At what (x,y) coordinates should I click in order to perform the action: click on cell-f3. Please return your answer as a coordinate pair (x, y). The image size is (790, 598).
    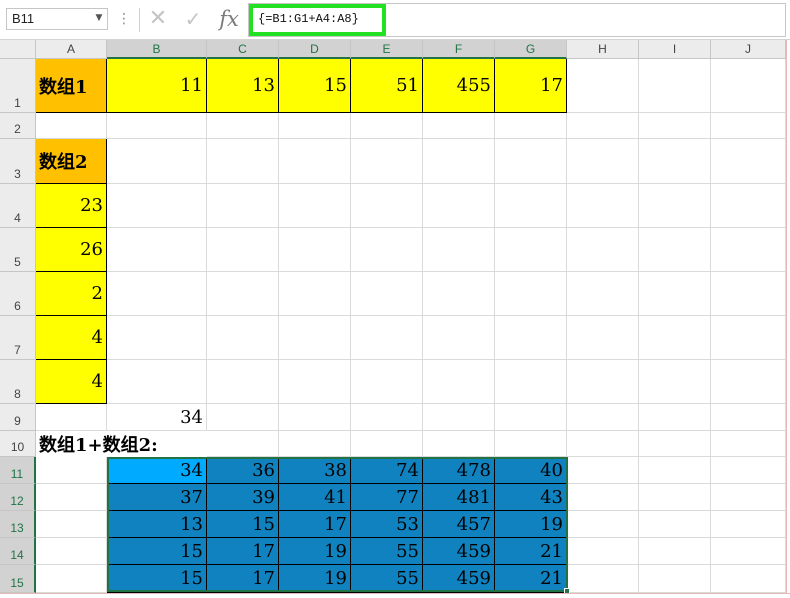
    Looking at the image, I should click on (459, 161).